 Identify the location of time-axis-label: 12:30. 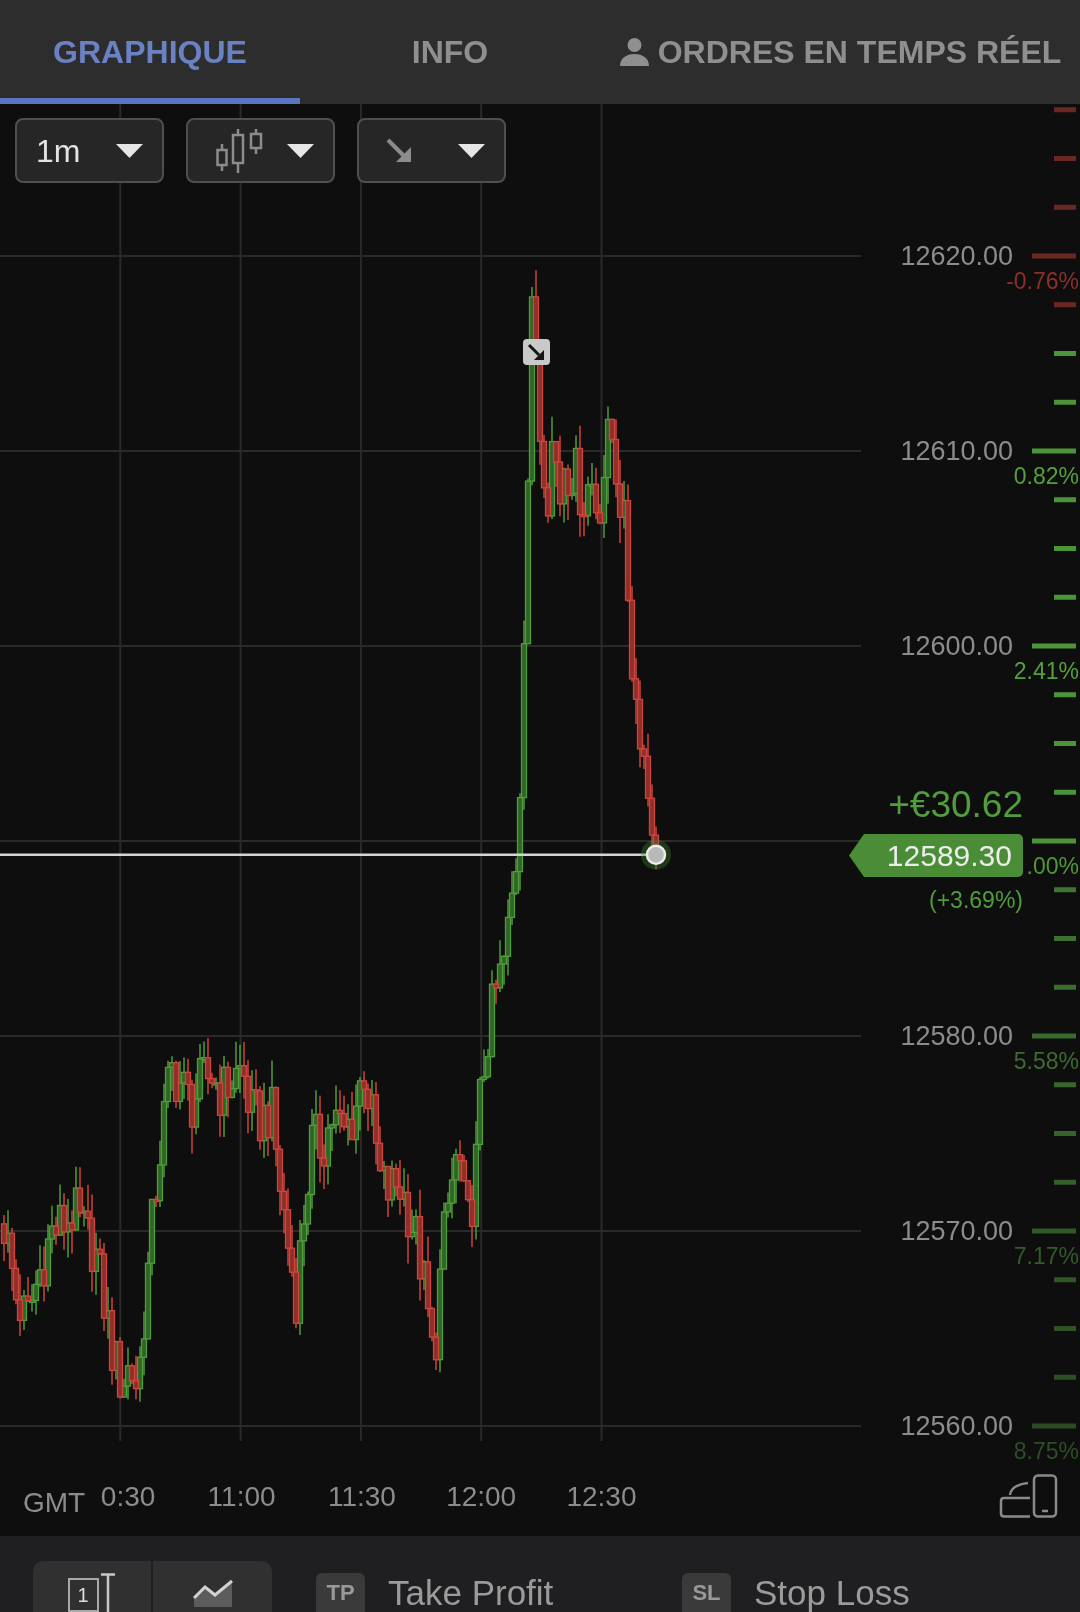
(601, 1497).